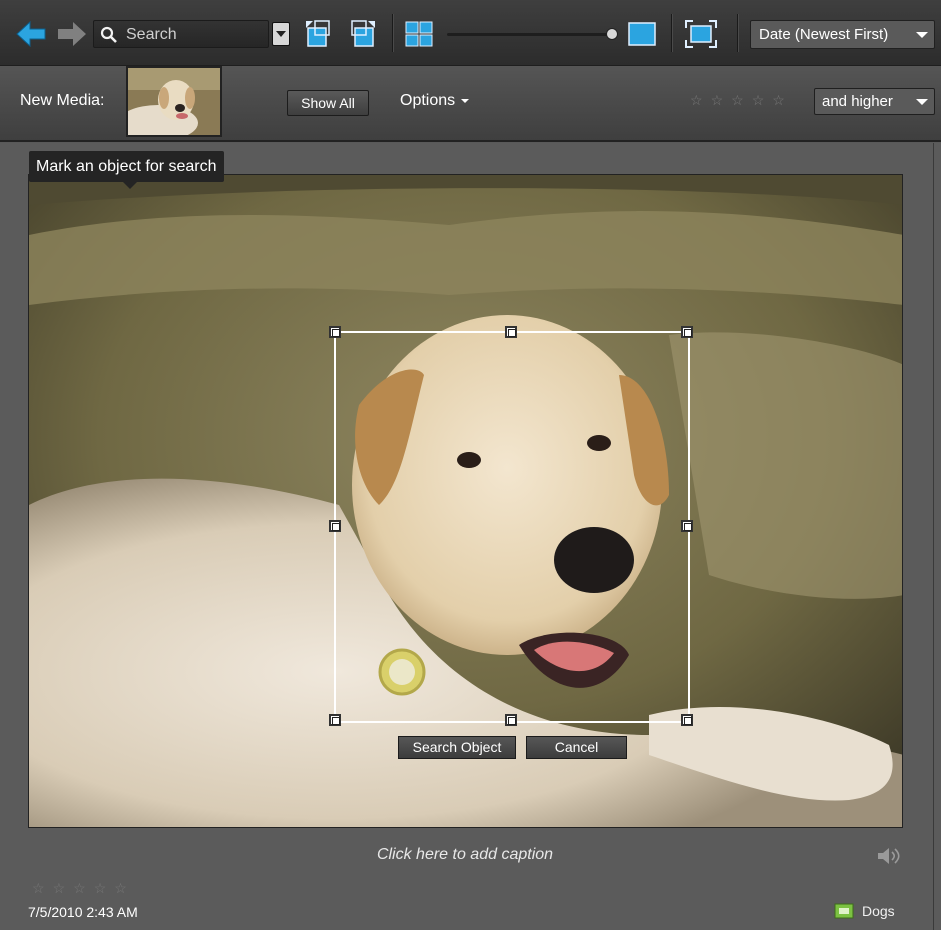 The width and height of the screenshot is (941, 930). What do you see at coordinates (328, 103) in the screenshot?
I see `show-all-button: Show All` at bounding box center [328, 103].